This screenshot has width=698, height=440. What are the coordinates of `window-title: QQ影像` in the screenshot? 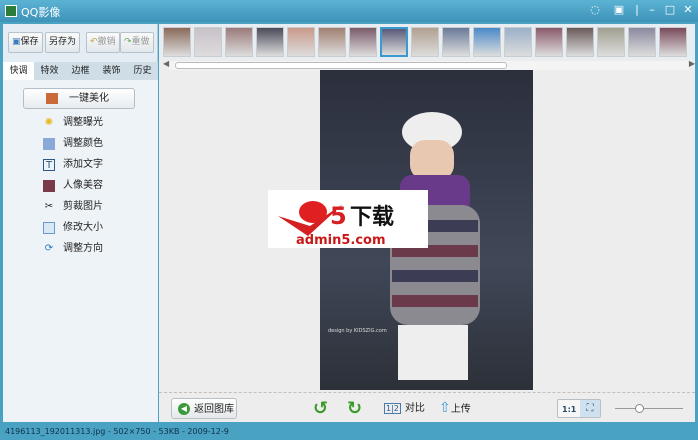 It's located at (41, 12).